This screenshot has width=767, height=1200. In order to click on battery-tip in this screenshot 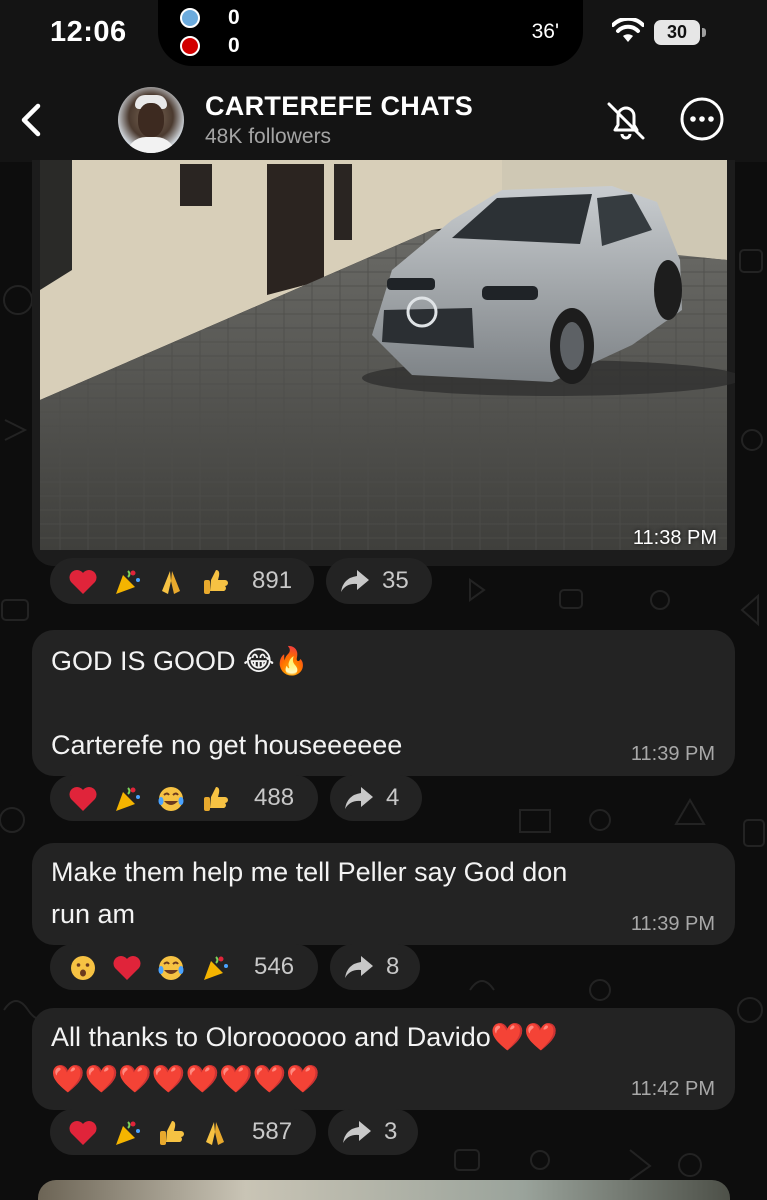, I will do `click(704, 32)`.